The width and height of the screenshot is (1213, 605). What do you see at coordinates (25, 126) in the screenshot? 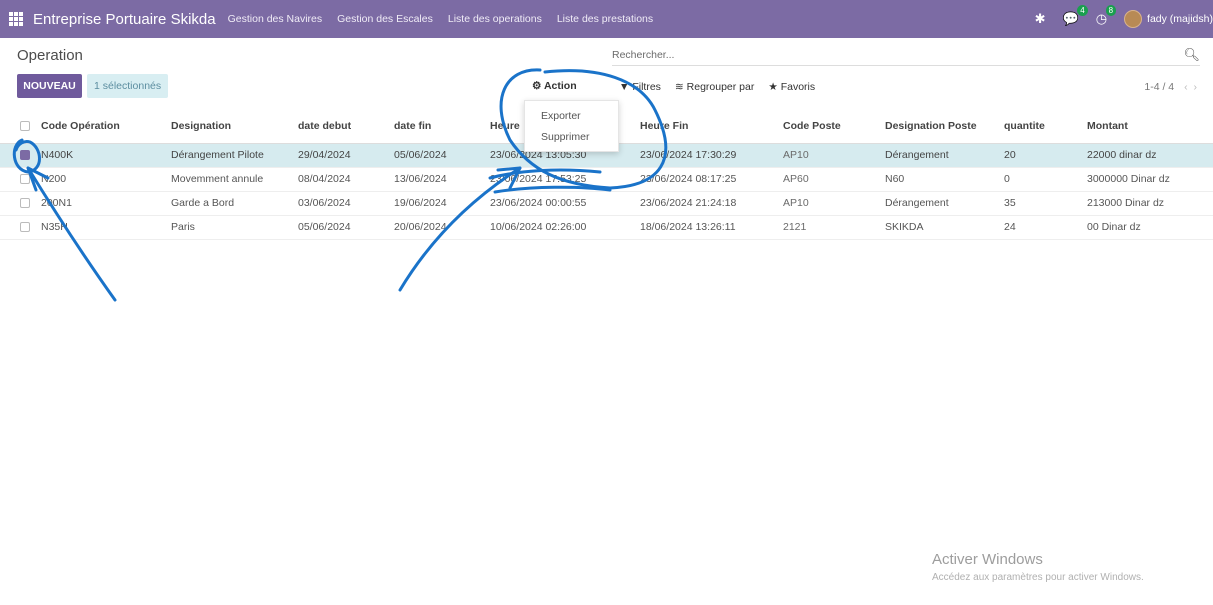
I see `select-all-checkbox` at bounding box center [25, 126].